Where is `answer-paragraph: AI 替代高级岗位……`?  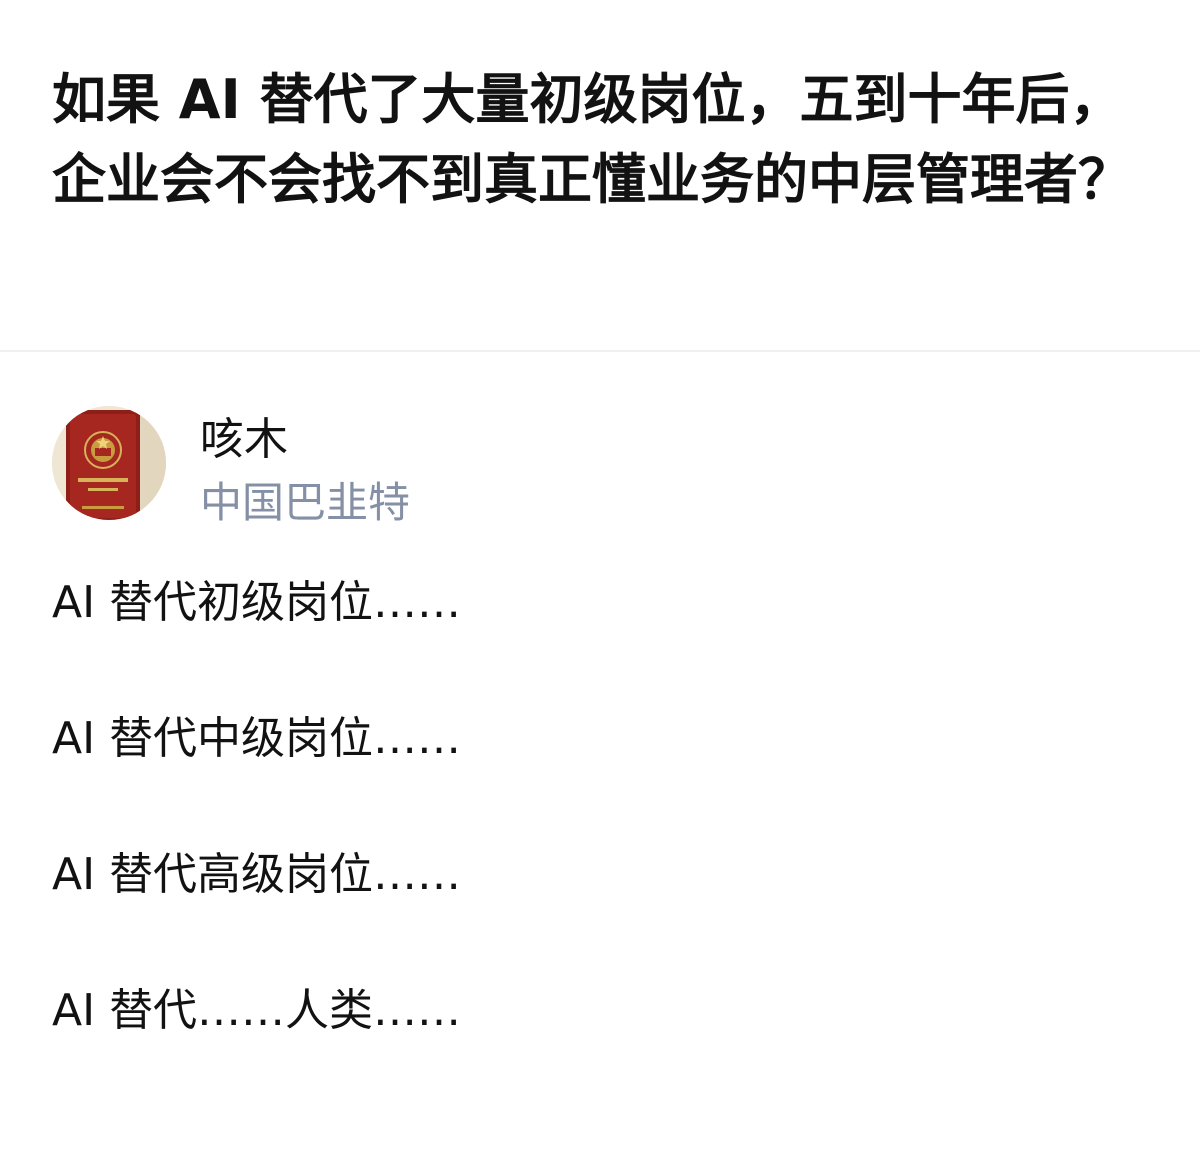
answer-paragraph: AI 替代高级岗位…… is located at coordinates (257, 874).